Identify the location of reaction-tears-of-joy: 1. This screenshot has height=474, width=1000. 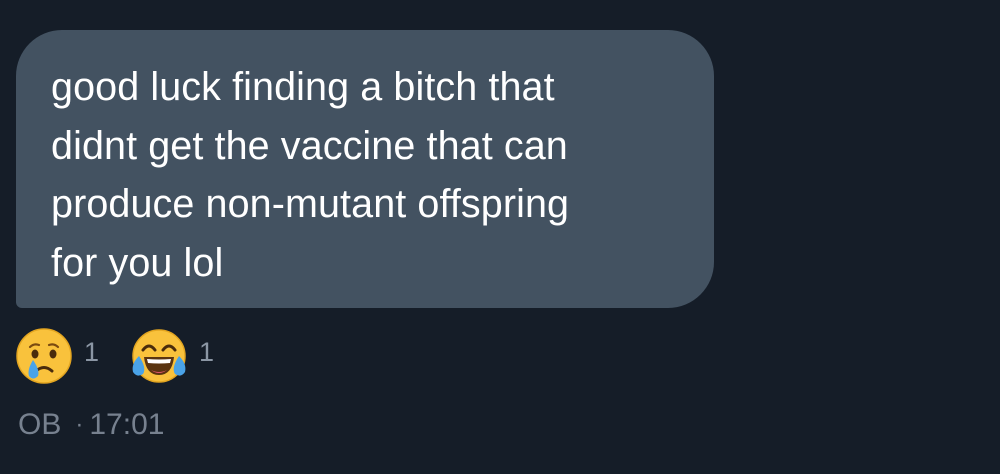
(171, 356).